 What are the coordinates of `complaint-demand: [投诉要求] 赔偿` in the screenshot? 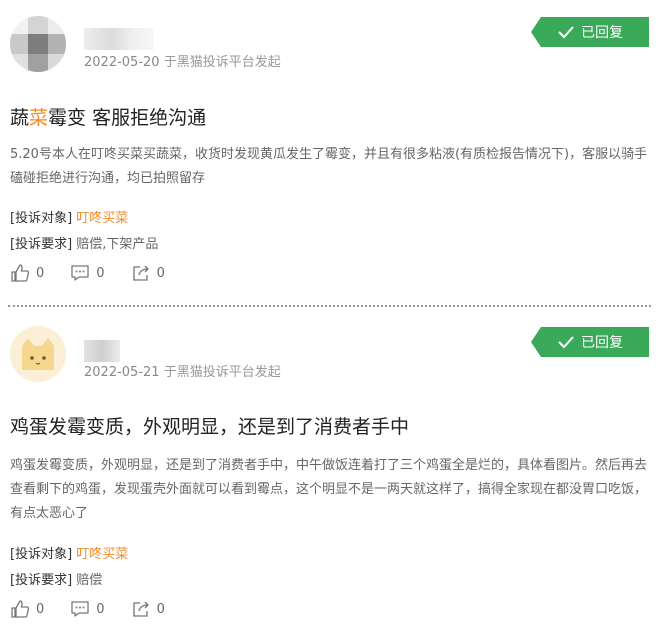 It's located at (56, 578).